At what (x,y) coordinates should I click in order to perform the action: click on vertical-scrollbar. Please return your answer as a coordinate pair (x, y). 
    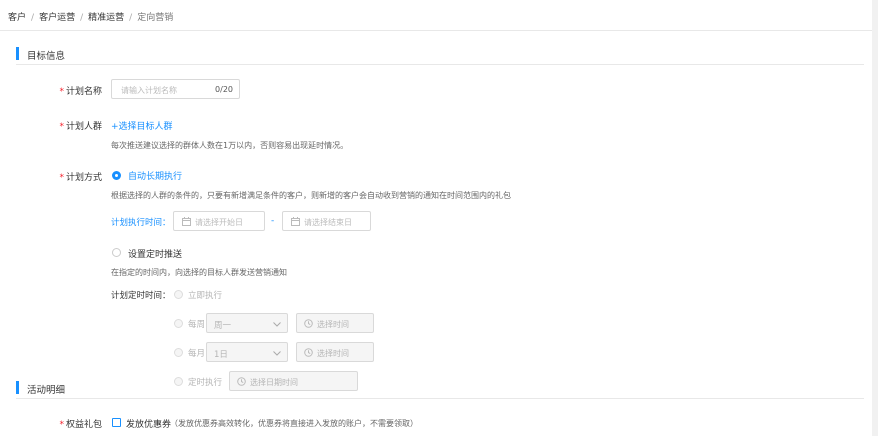
    Looking at the image, I should click on (875, 218).